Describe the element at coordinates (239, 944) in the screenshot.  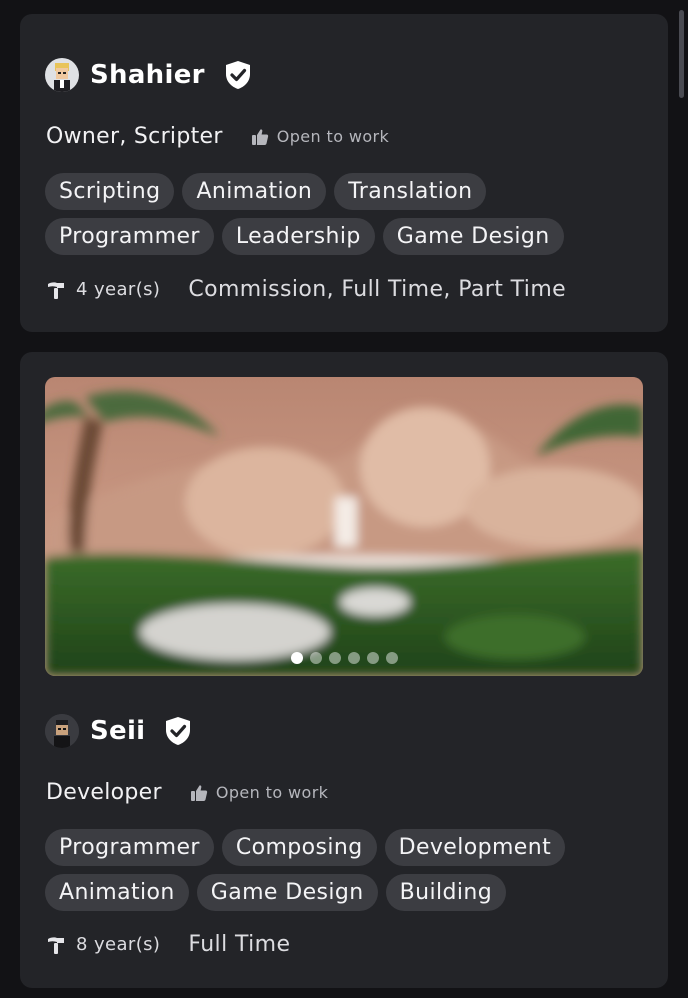
I see `employment-types: Full Time` at that location.